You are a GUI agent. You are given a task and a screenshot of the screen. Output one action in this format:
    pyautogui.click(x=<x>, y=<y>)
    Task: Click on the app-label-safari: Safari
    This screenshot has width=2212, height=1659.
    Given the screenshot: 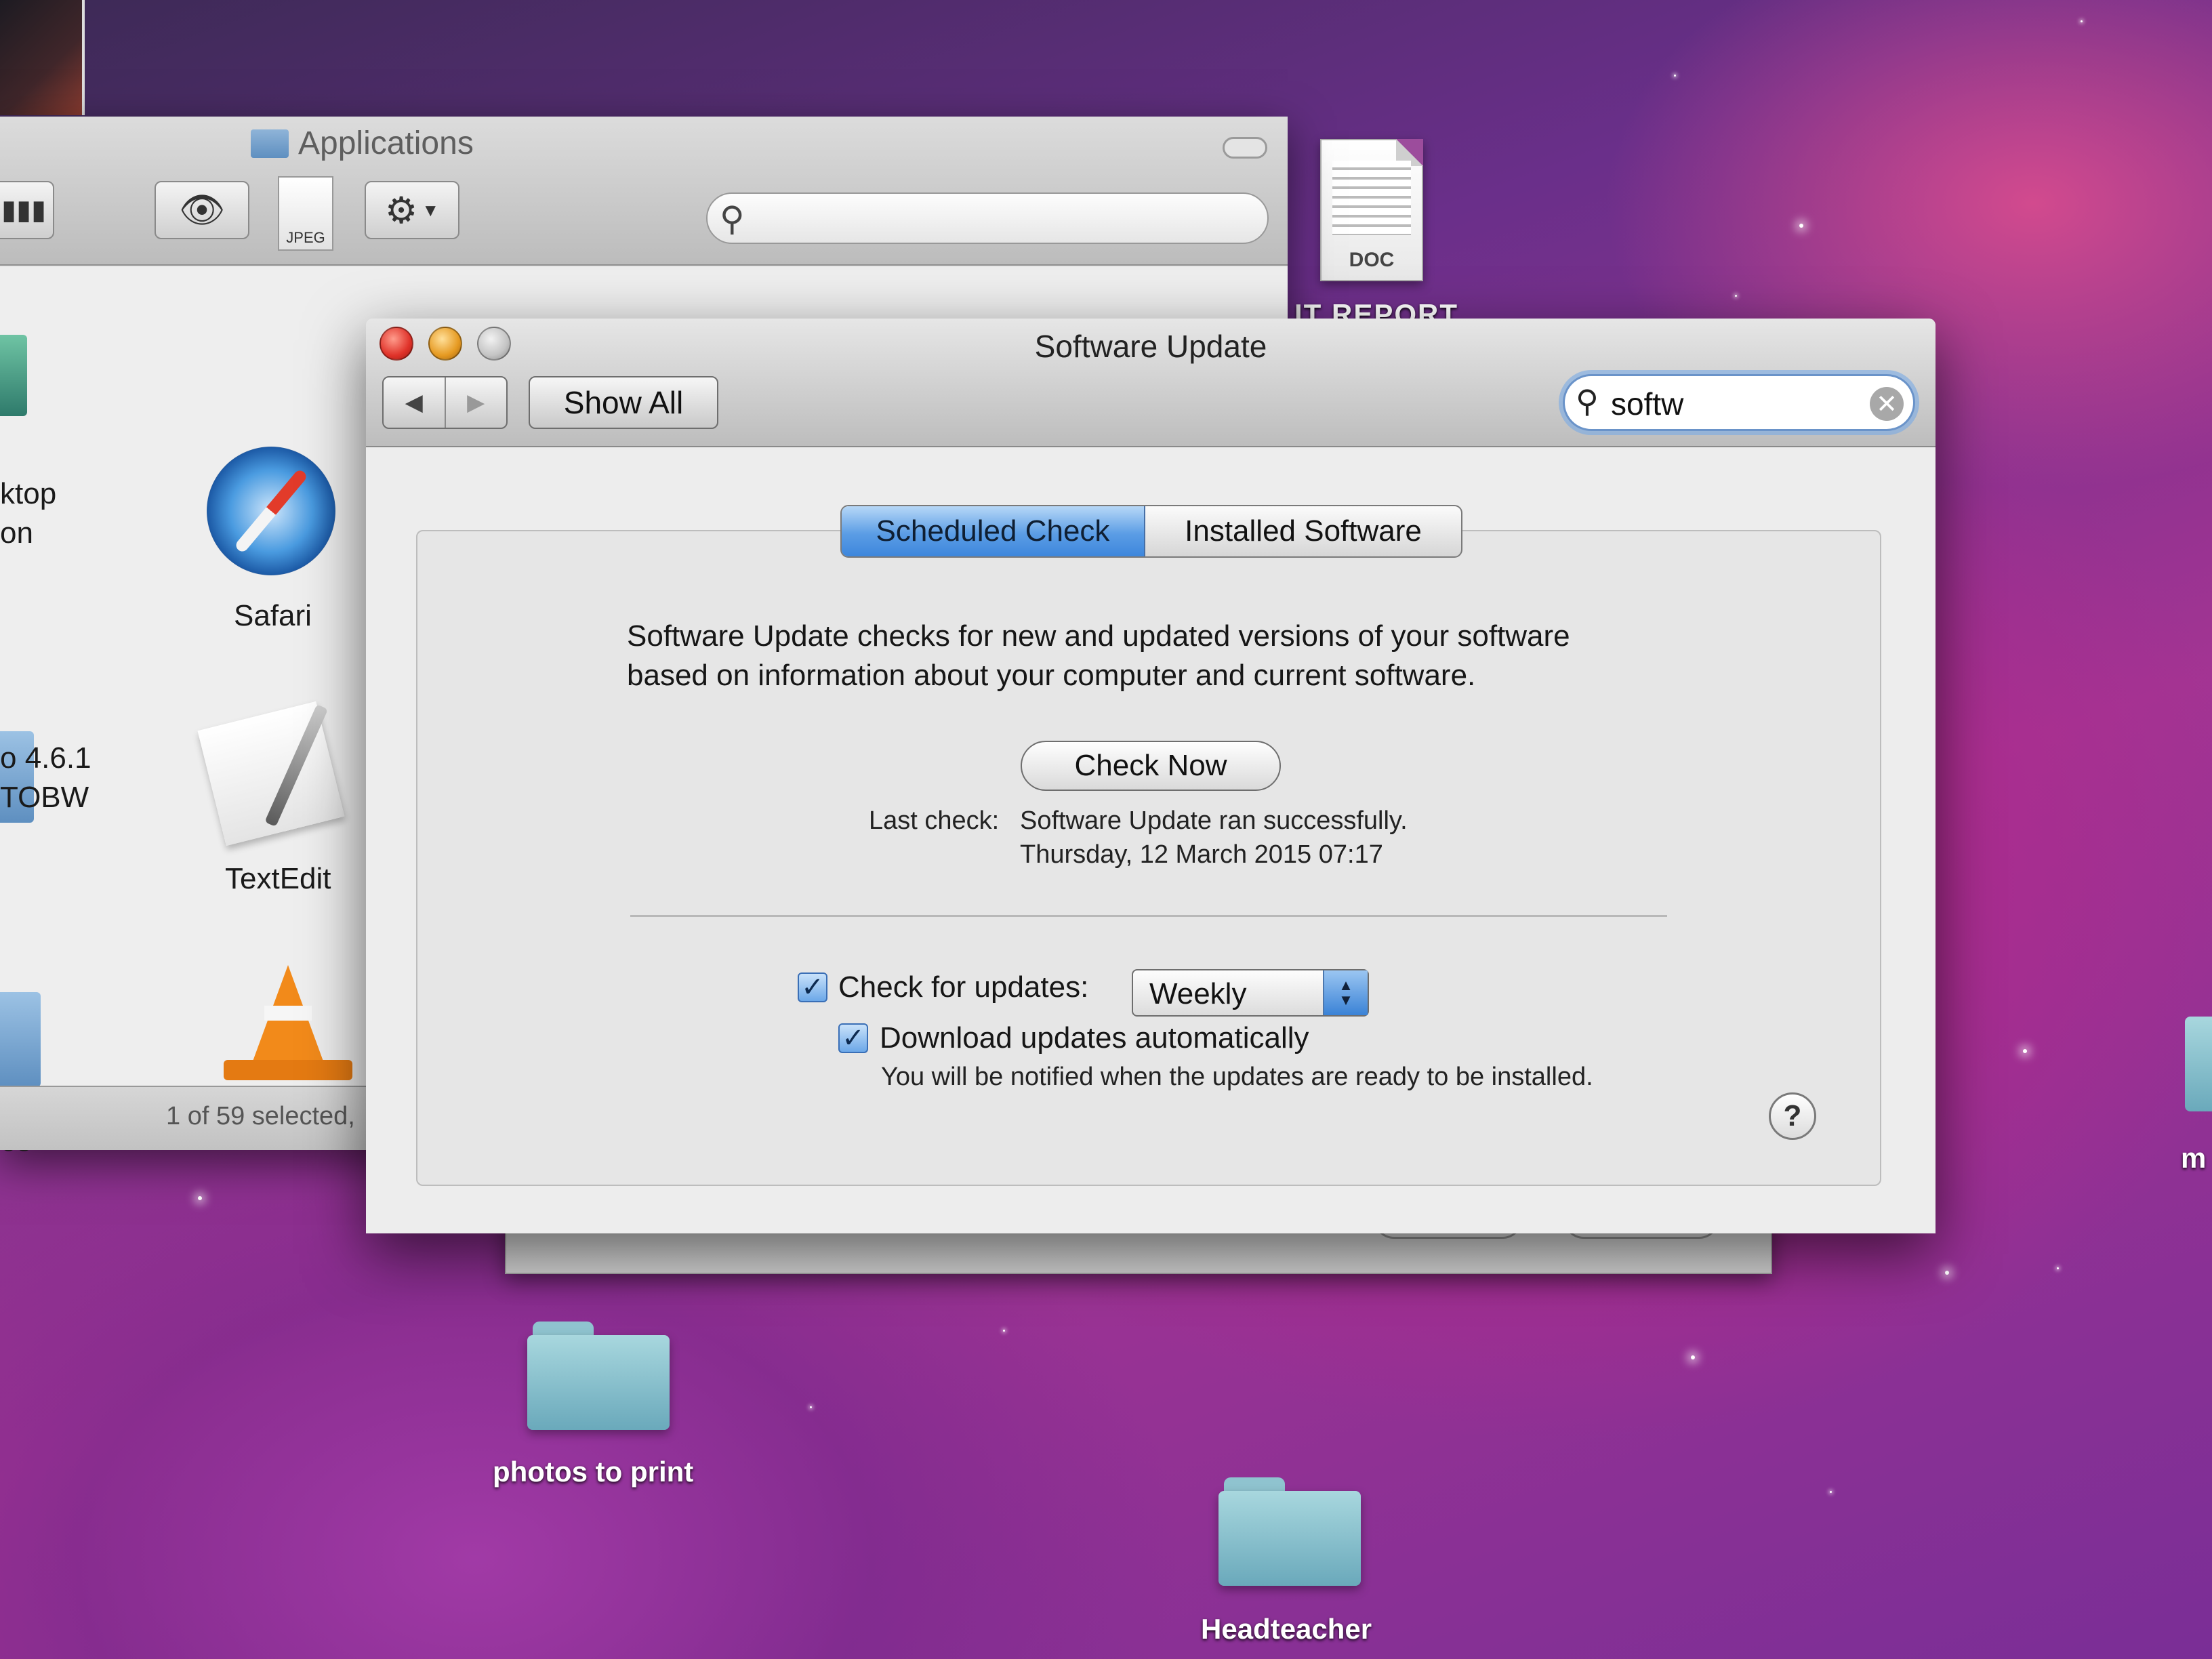 What is the action you would take?
    pyautogui.click(x=273, y=616)
    